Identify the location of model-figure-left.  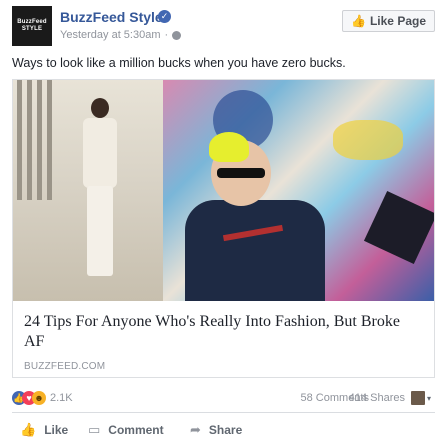
(100, 193).